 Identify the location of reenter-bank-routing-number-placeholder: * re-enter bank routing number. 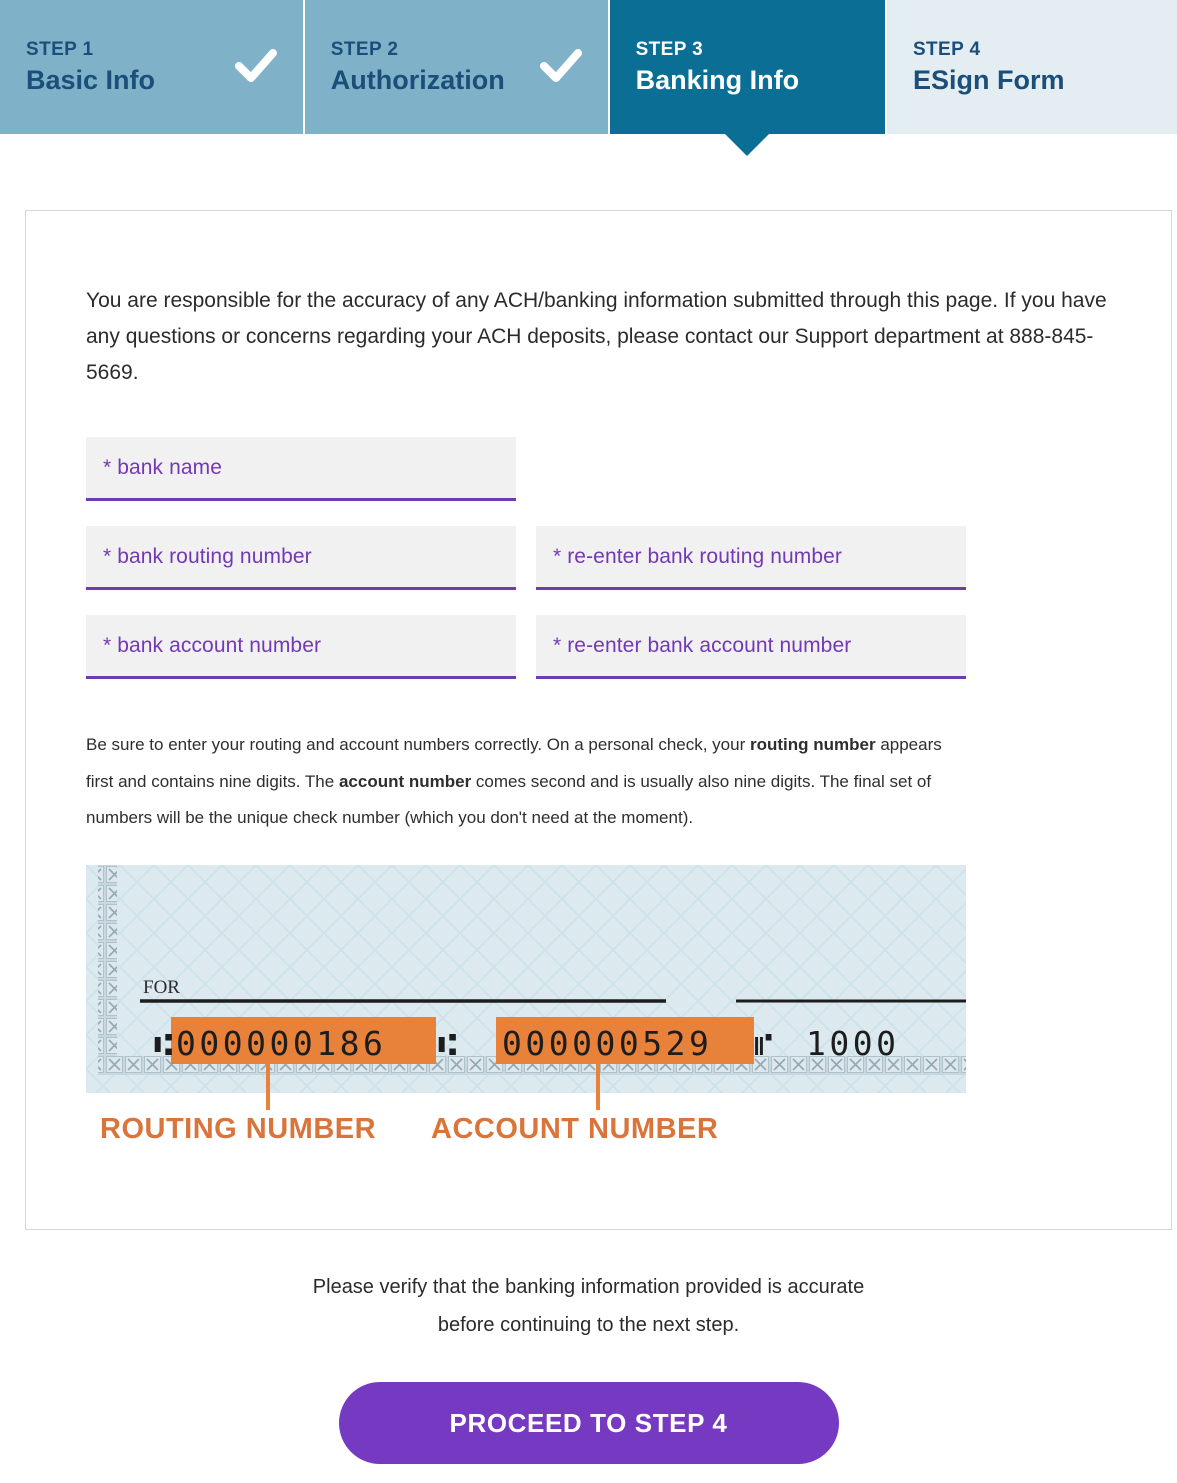
(697, 556).